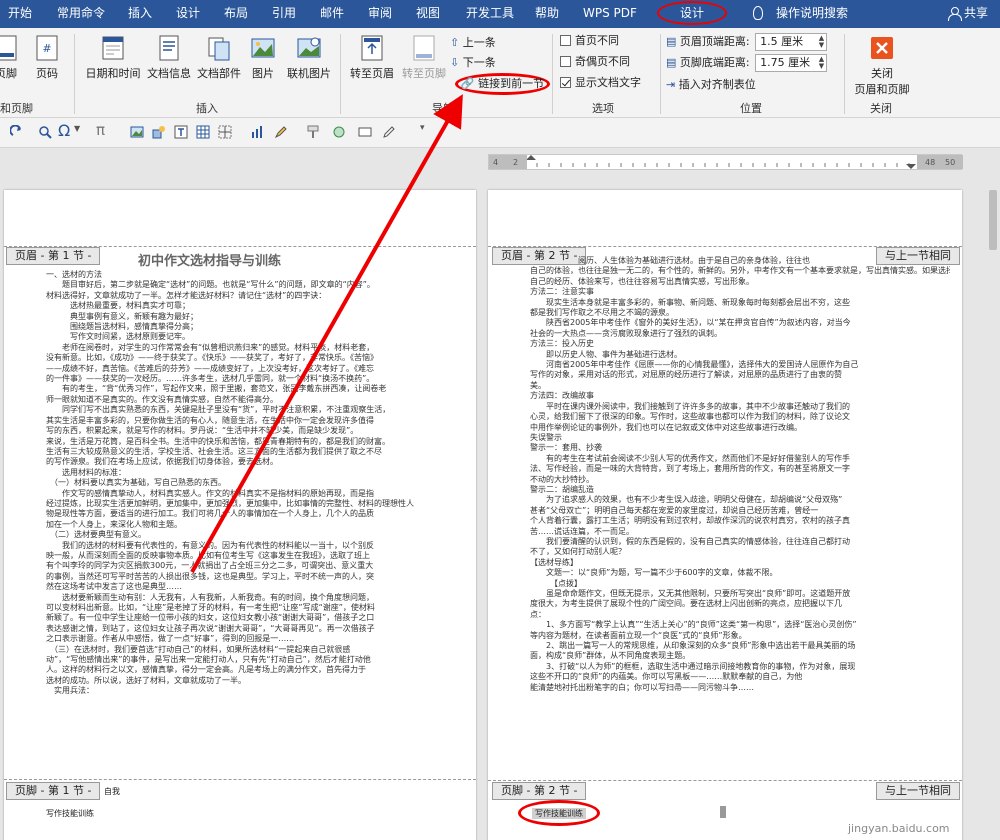 Image resolution: width=1000 pixels, height=840 pixels. Describe the element at coordinates (993, 505) in the screenshot. I see `vertical-scrollbar` at that location.